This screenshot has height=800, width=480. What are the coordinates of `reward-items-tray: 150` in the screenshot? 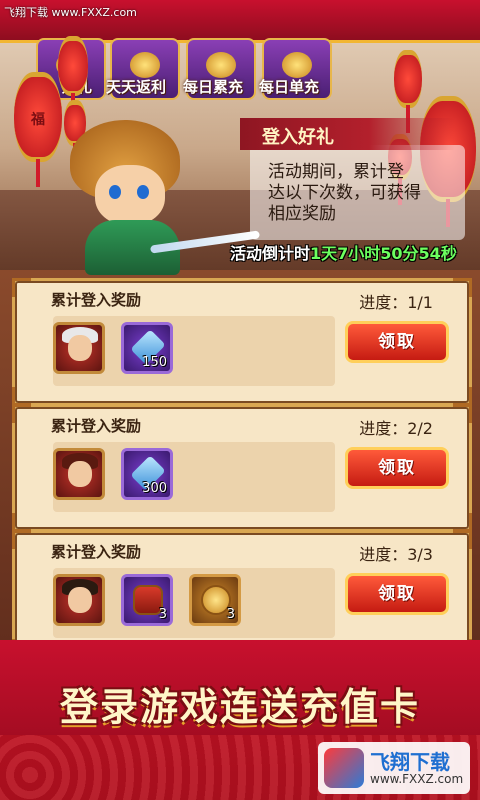 It's located at (194, 351).